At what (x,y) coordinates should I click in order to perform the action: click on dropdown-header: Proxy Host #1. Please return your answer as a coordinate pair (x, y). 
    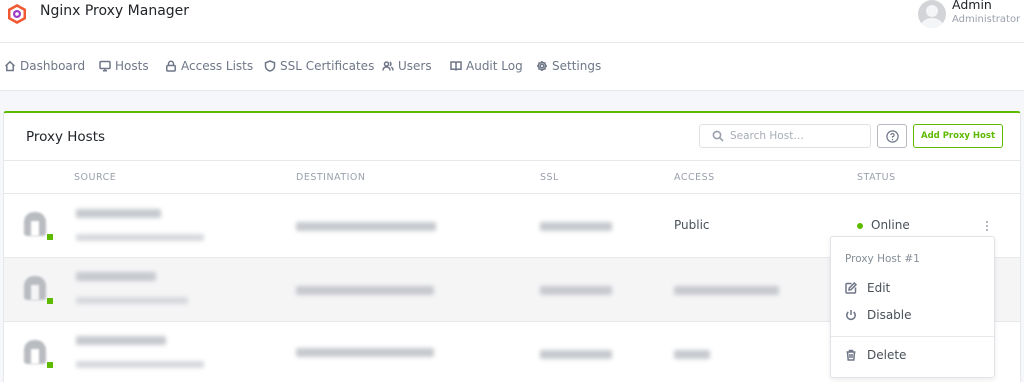
    Looking at the image, I should click on (882, 259).